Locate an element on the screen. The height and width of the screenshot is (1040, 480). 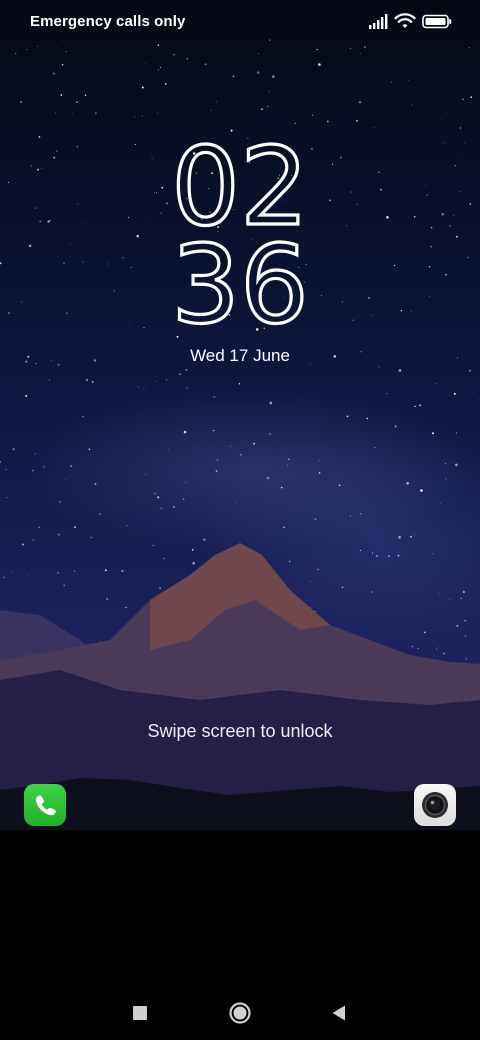
phone-shortcut-button is located at coordinates (45, 805).